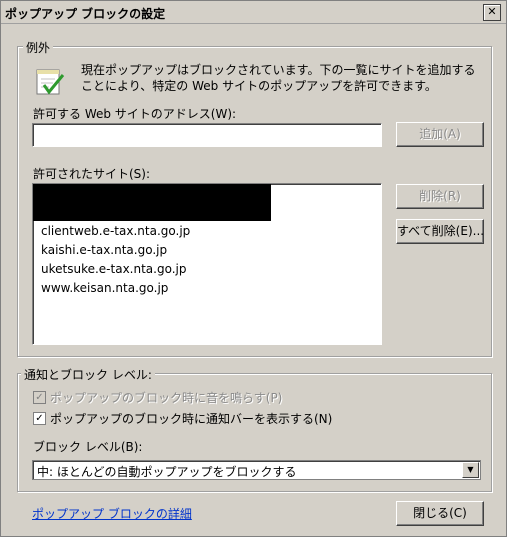 Image resolution: width=507 pixels, height=537 pixels. Describe the element at coordinates (166, 398) in the screenshot. I see `sound-checkbox-label: ポップアップのブロック時に音を鳴らす(P)` at that location.